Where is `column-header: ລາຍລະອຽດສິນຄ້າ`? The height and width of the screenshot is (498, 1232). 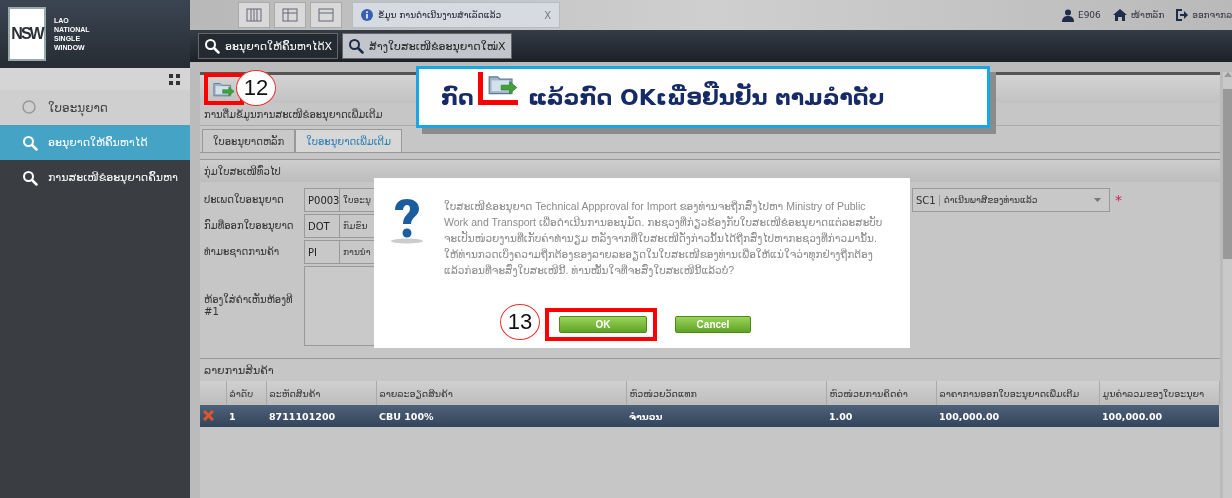
column-header: ລາຍລະອຽດສິນຄ້າ is located at coordinates (501, 393).